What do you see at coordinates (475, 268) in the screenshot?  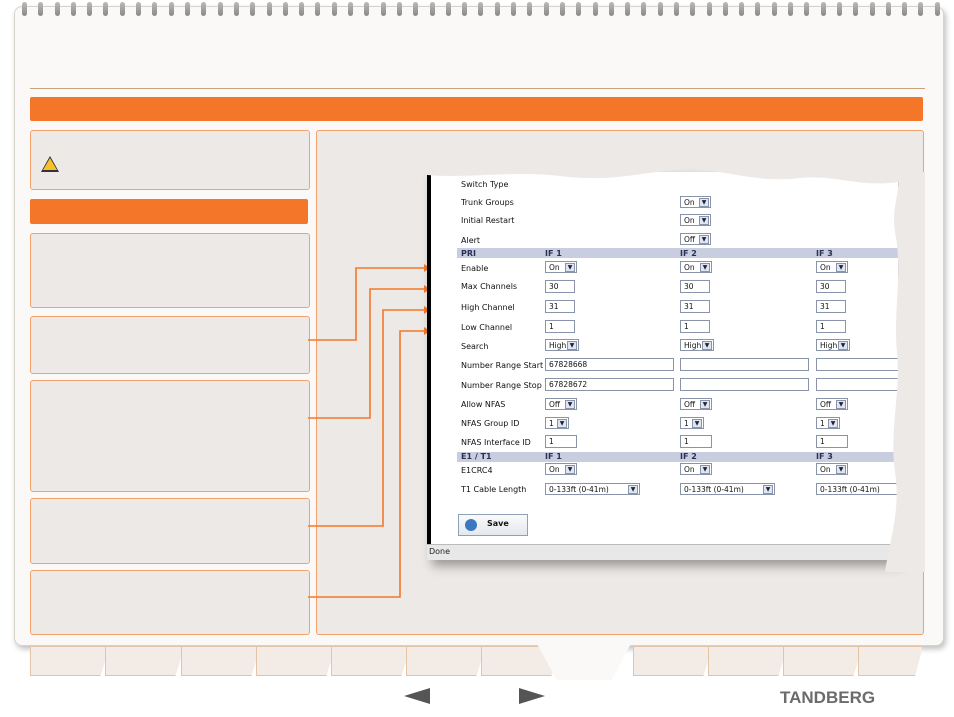 I see `label-enable: Enable` at bounding box center [475, 268].